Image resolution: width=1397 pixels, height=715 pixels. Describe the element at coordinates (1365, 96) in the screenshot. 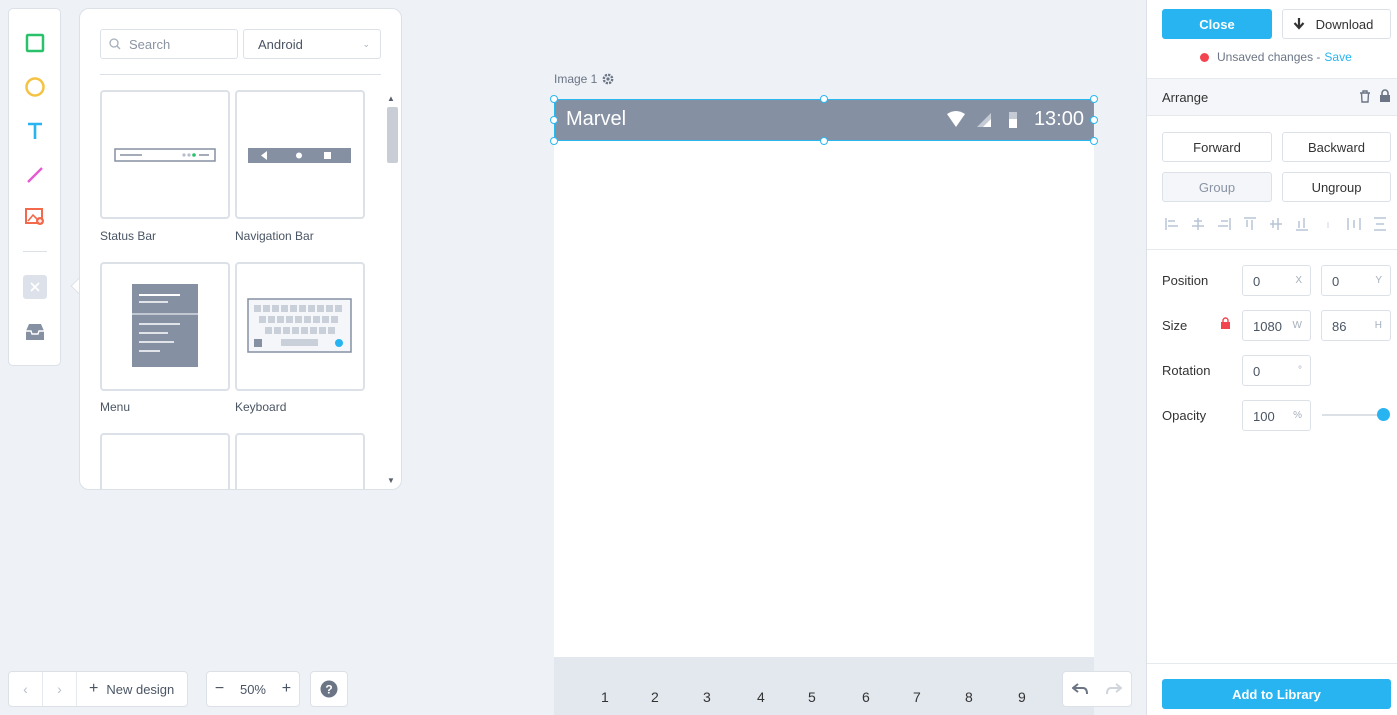

I see `trash-icon` at that location.